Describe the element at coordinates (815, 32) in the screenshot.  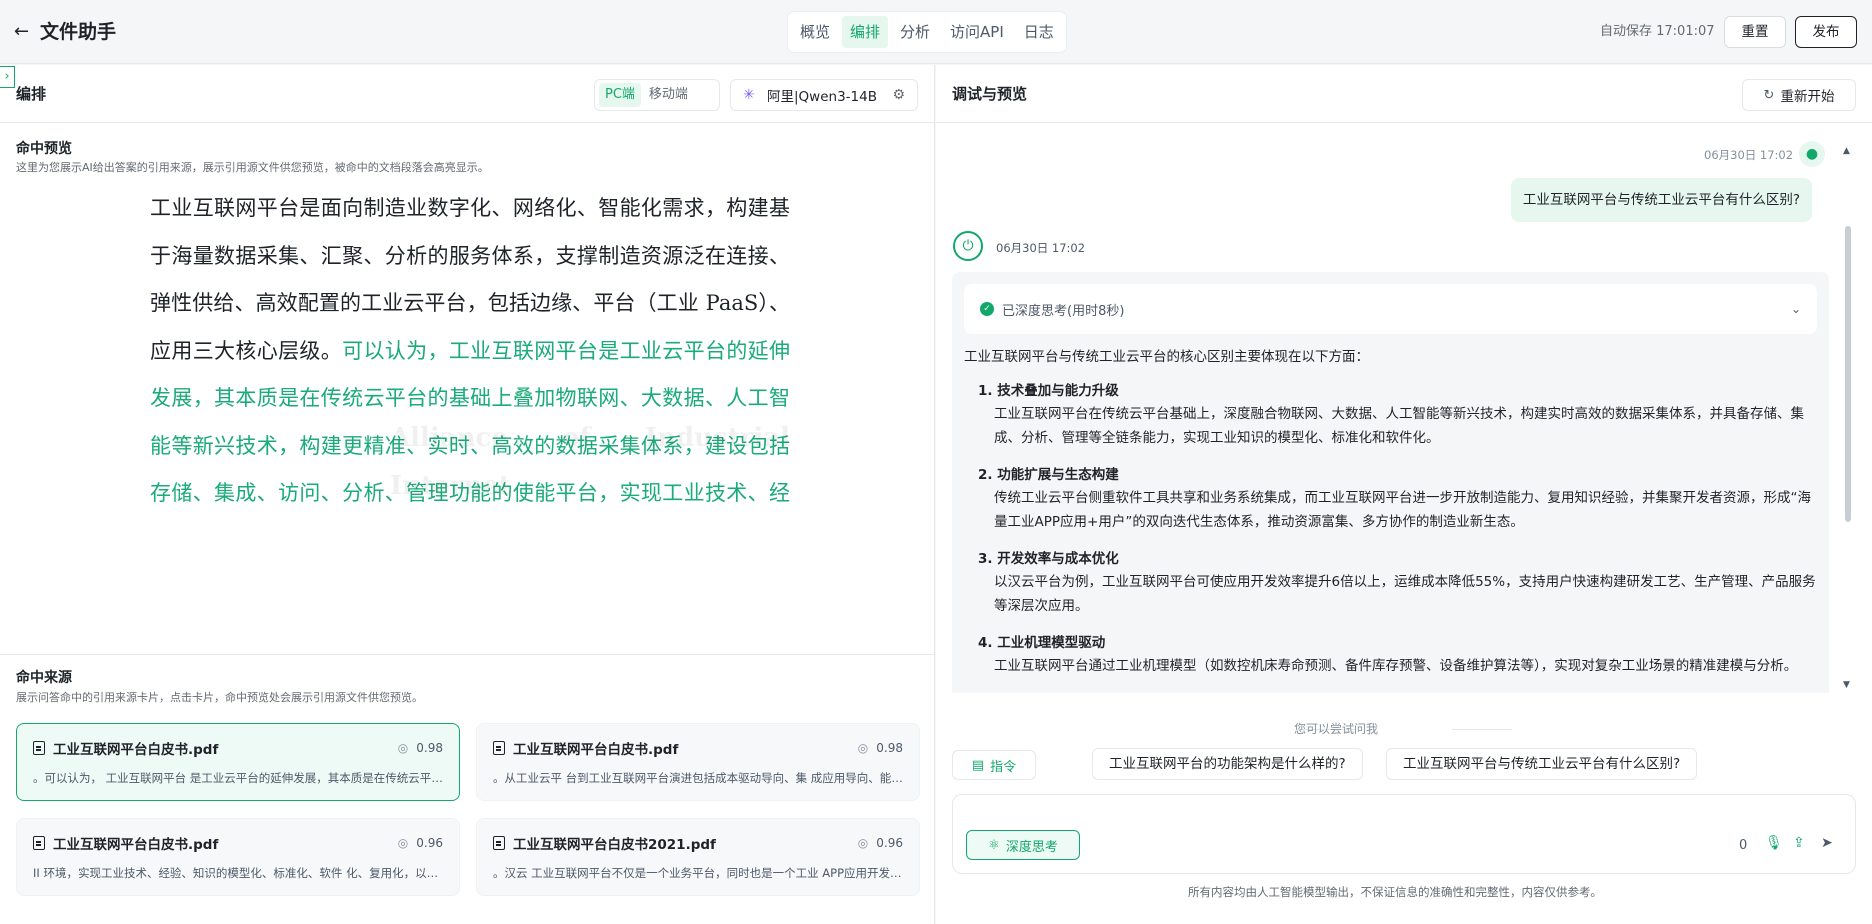
I see `tab-overview: 概览` at that location.